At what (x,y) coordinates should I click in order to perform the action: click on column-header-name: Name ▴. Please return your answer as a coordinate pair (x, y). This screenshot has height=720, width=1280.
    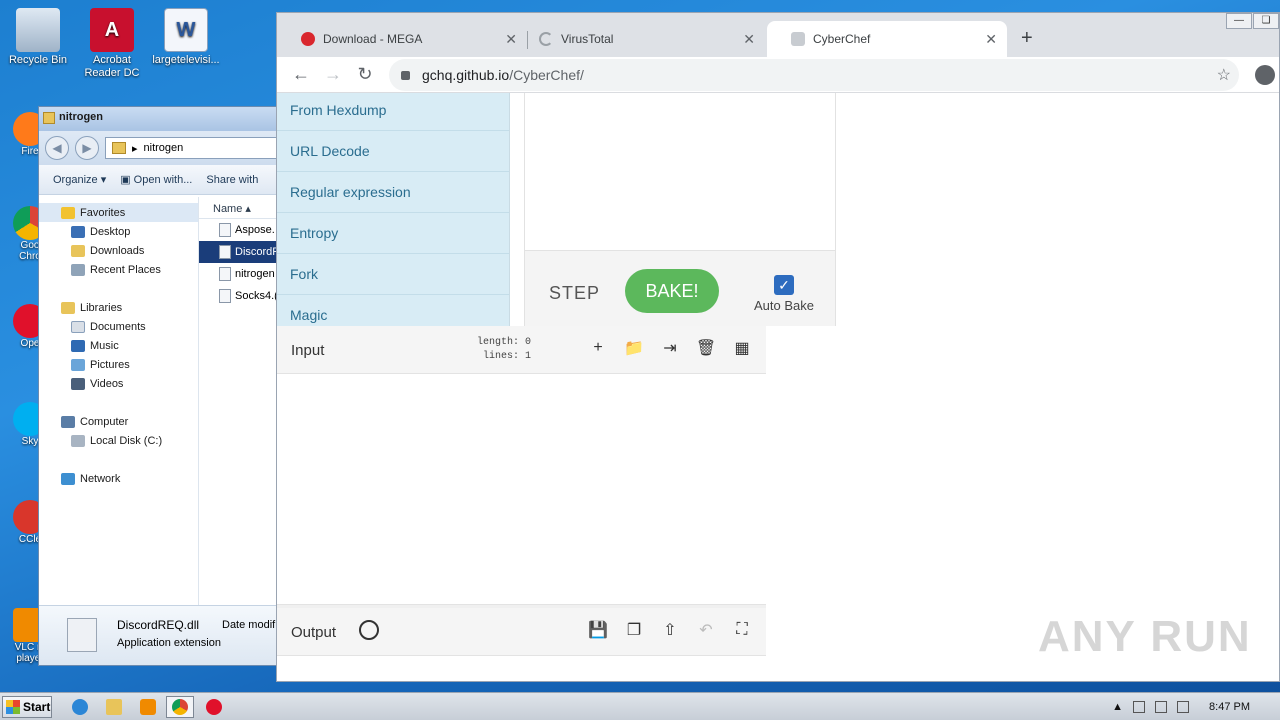
    Looking at the image, I should click on (243, 208).